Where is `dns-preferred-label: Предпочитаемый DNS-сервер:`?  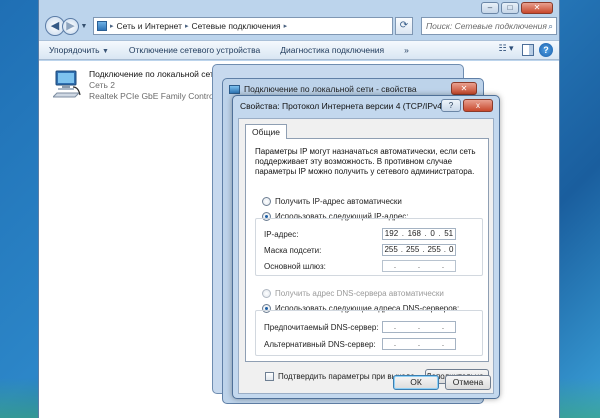
dns-preferred-label: Предпочитаемый DNS-сервер: is located at coordinates (321, 327).